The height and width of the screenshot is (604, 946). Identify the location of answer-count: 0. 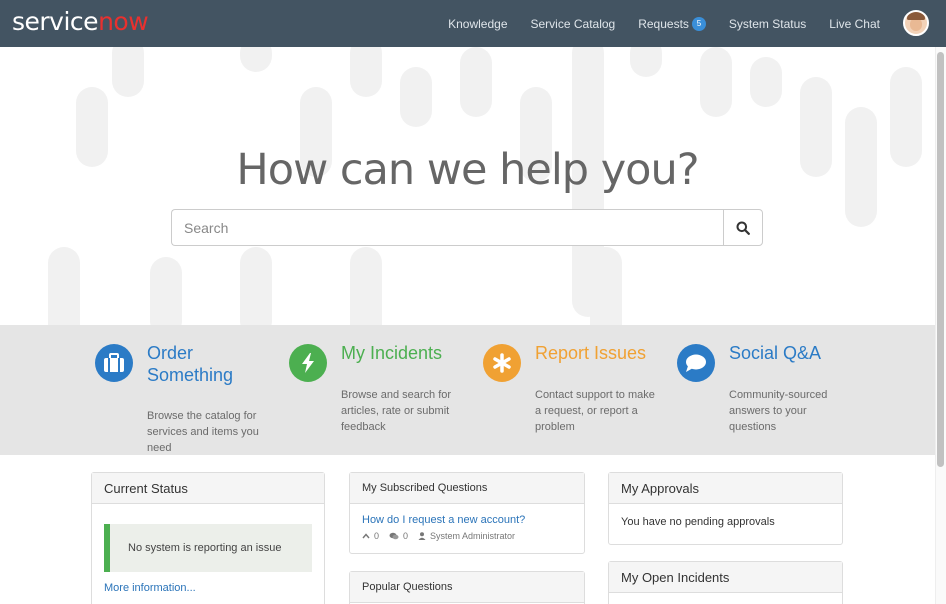
(406, 536).